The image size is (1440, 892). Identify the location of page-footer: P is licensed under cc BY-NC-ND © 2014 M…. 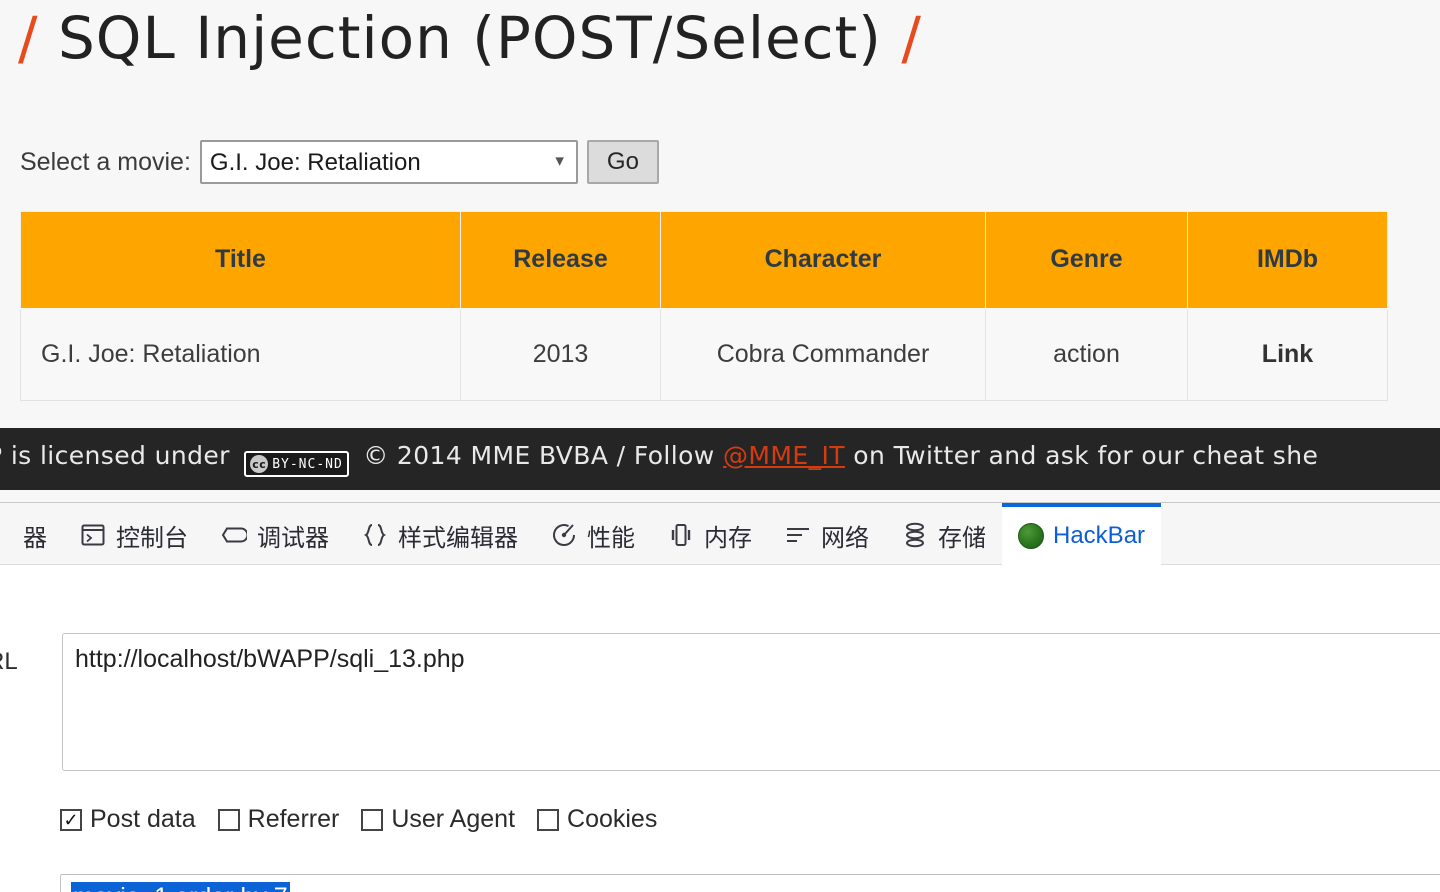
(720, 459).